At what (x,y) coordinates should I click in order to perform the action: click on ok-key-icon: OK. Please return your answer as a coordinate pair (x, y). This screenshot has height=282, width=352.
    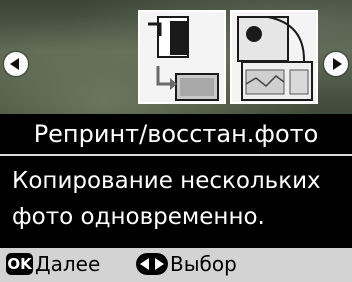
    Looking at the image, I should click on (19, 264).